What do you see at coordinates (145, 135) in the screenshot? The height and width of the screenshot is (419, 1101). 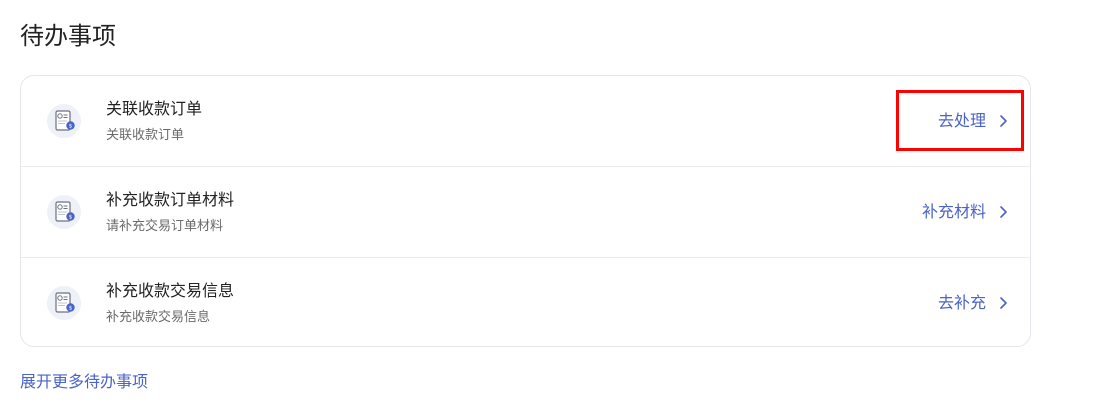 I see `todo-item-subtitle: 关联收款订单` at bounding box center [145, 135].